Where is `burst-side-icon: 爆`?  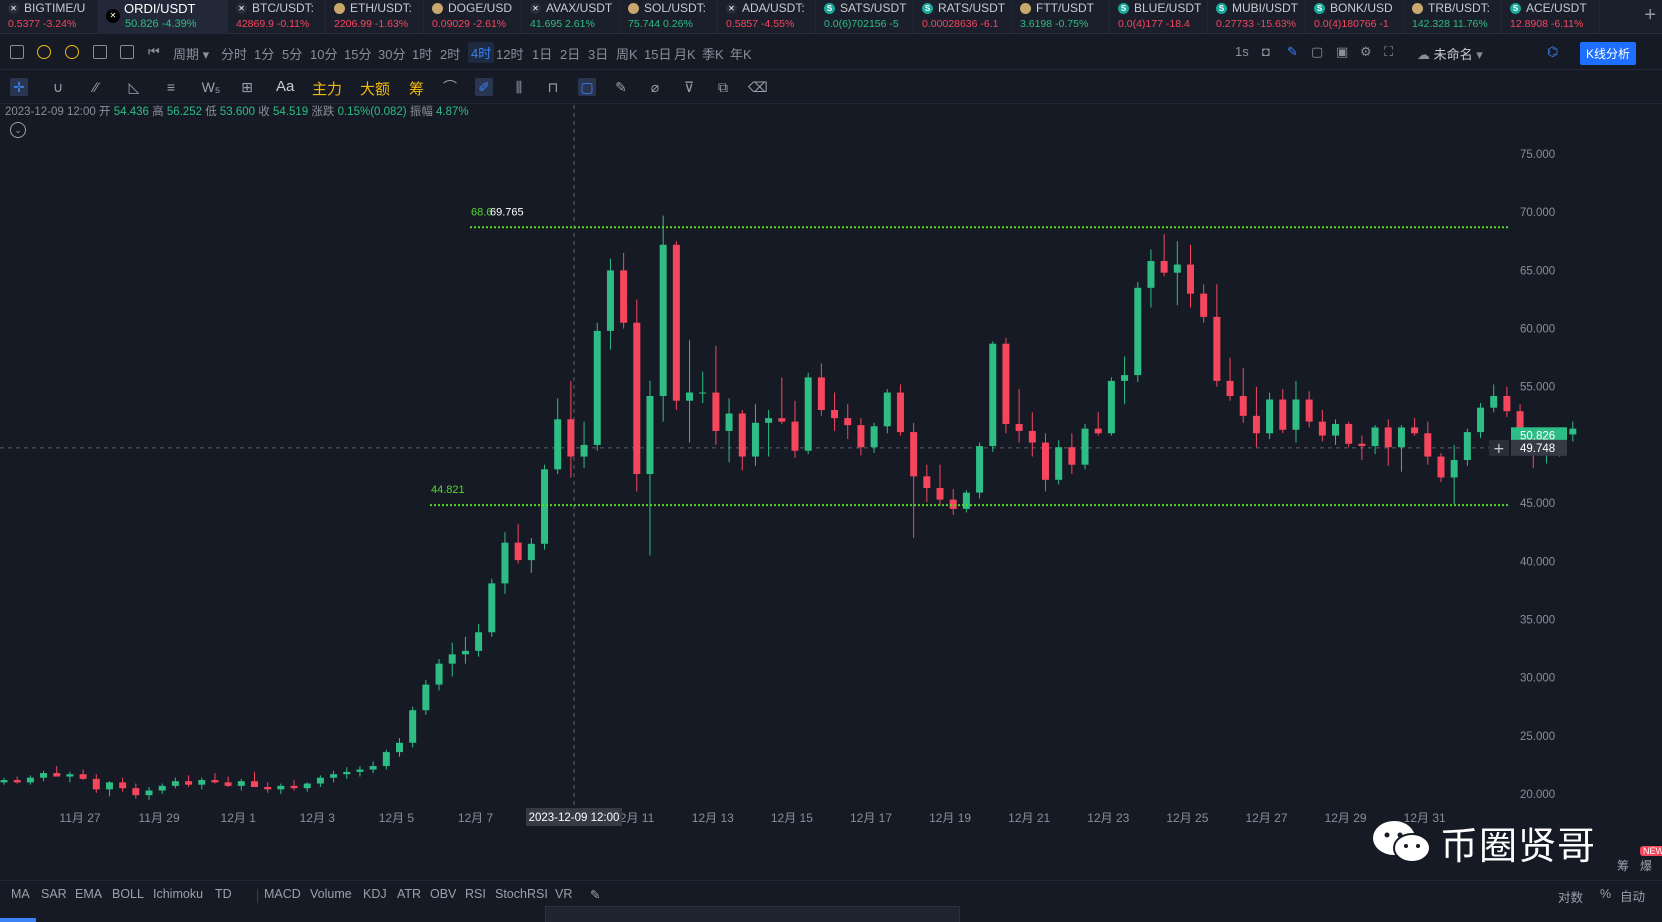
burst-side-icon: 爆 is located at coordinates (1646, 865).